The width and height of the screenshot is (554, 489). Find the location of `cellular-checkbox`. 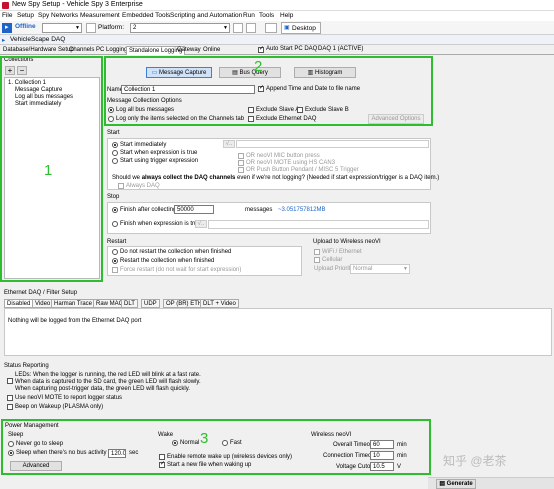

cellular-checkbox is located at coordinates (317, 260).